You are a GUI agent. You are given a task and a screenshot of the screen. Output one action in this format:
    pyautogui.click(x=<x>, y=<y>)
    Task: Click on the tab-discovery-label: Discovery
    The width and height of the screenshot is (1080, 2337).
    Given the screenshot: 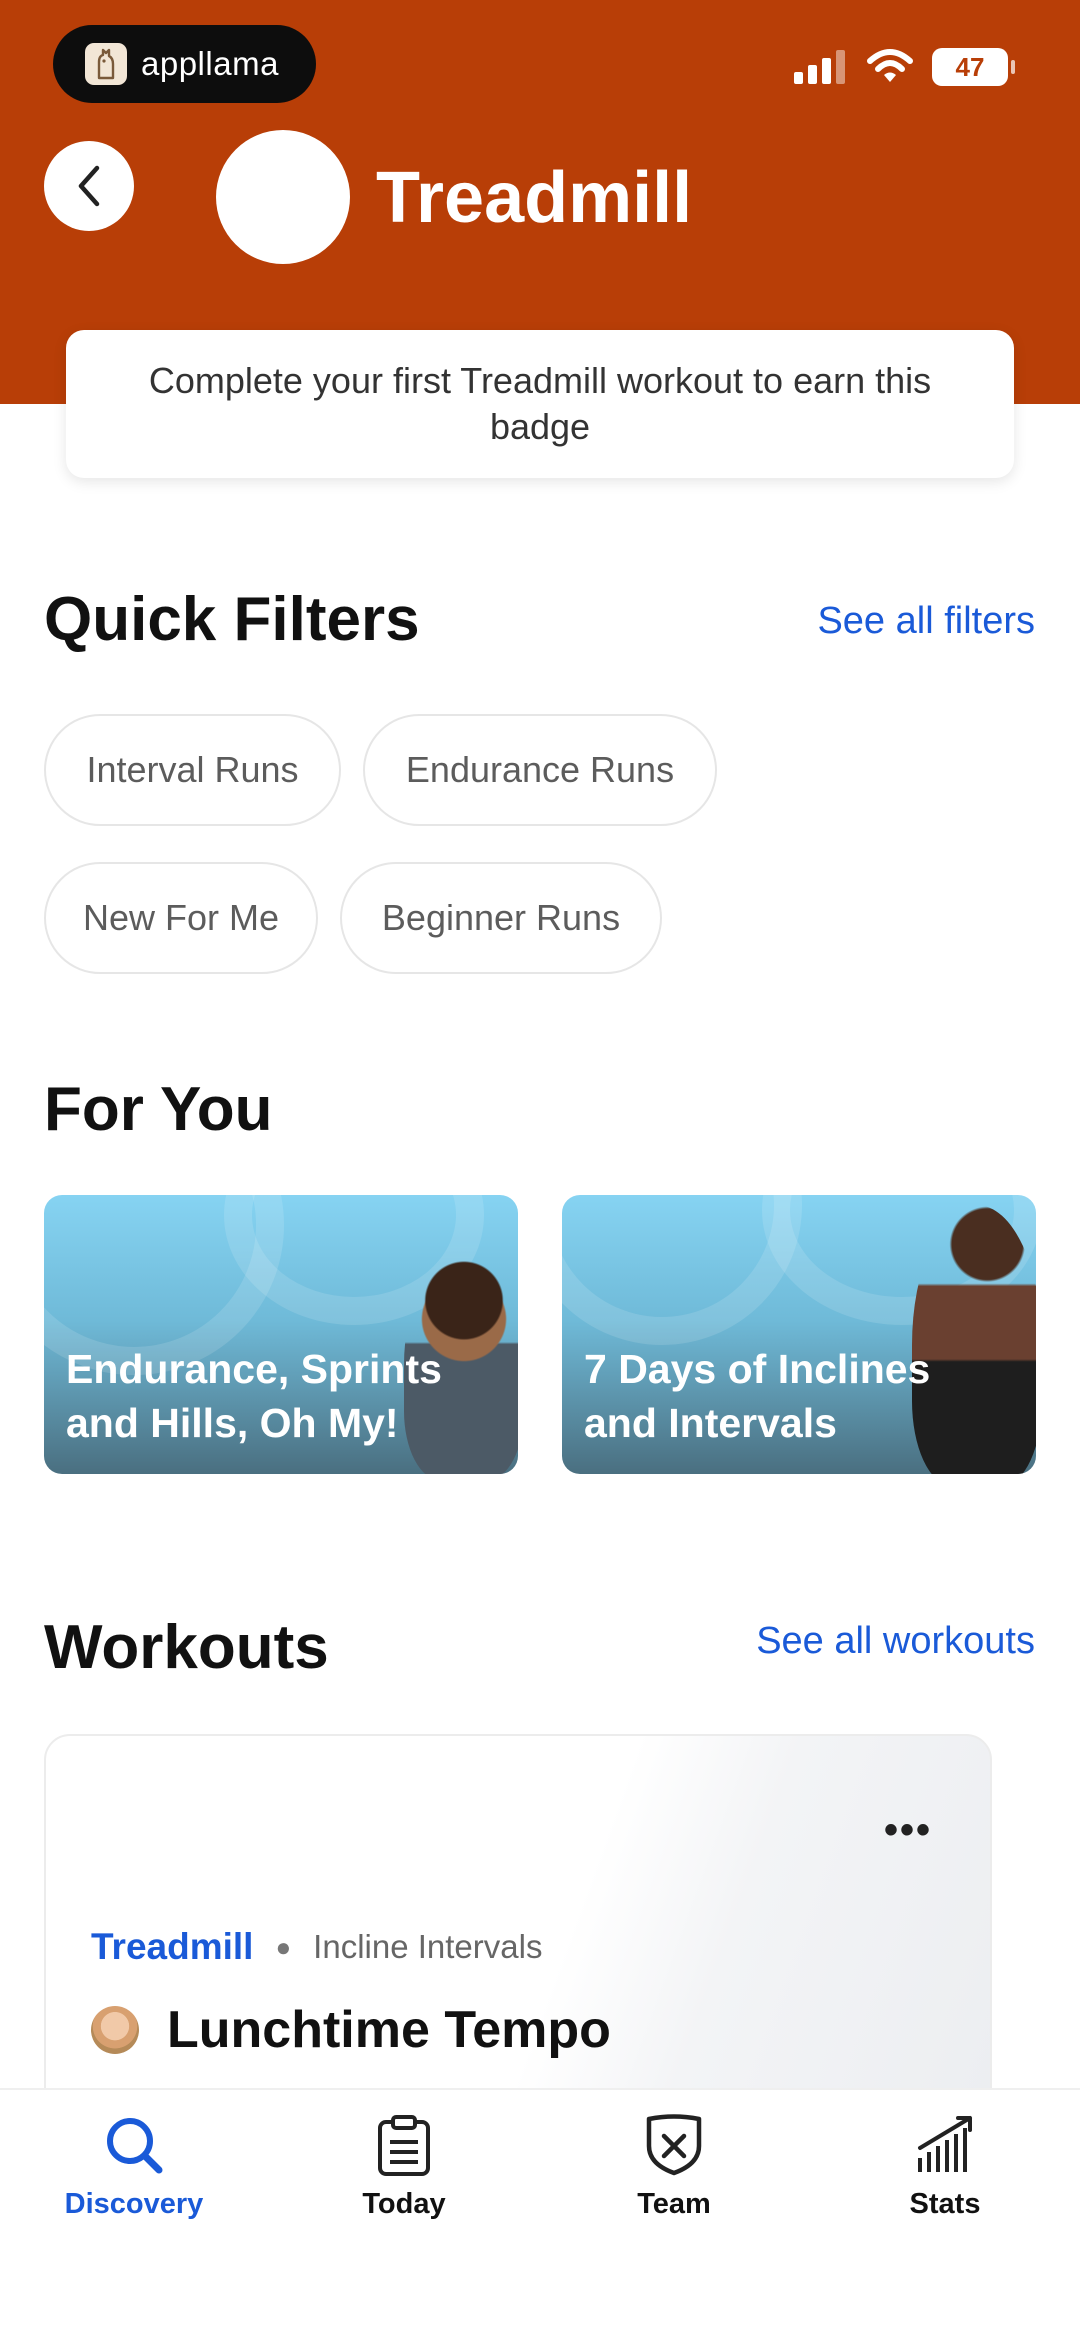 What is the action you would take?
    pyautogui.click(x=134, y=2204)
    